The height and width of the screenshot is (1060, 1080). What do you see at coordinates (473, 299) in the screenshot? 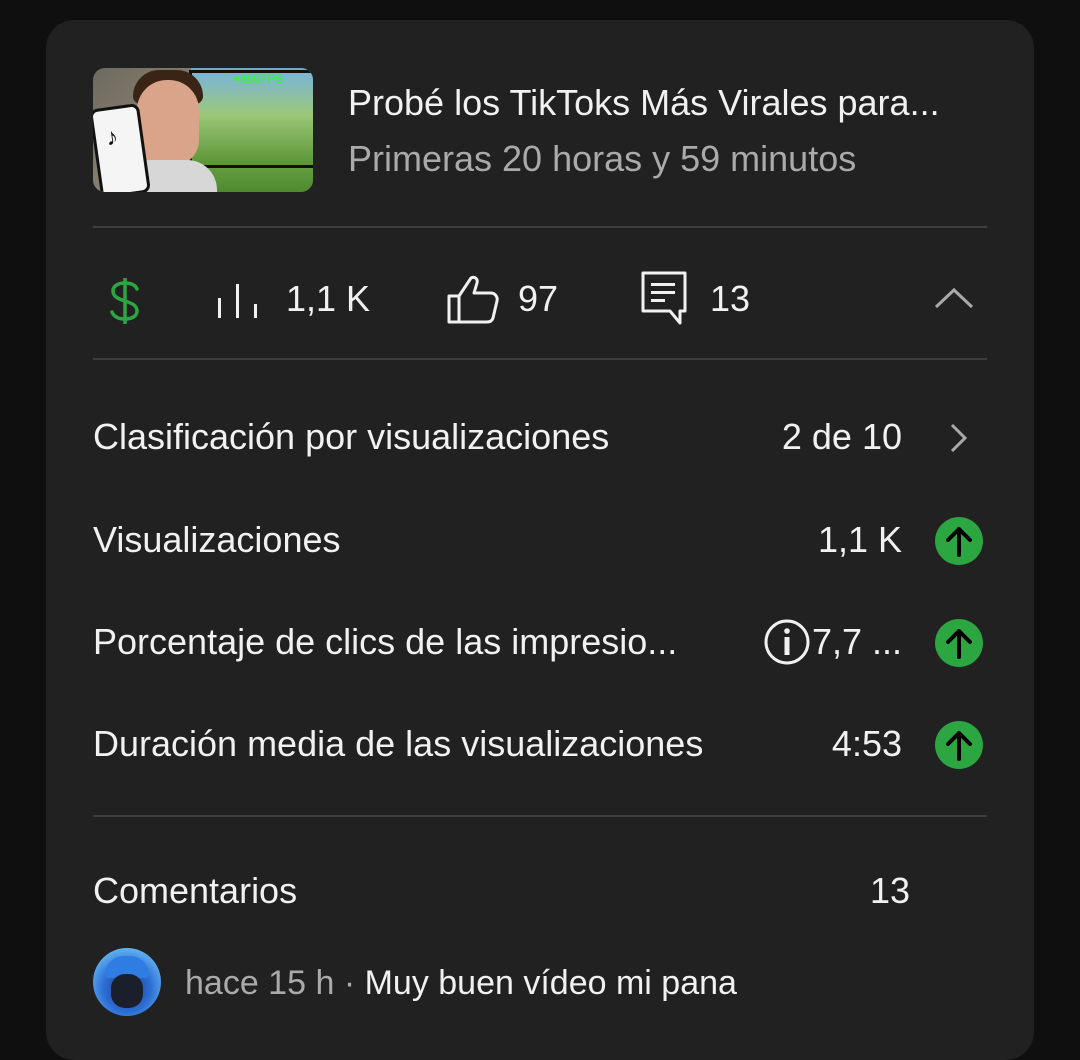
I see `thumbs-up-icon` at bounding box center [473, 299].